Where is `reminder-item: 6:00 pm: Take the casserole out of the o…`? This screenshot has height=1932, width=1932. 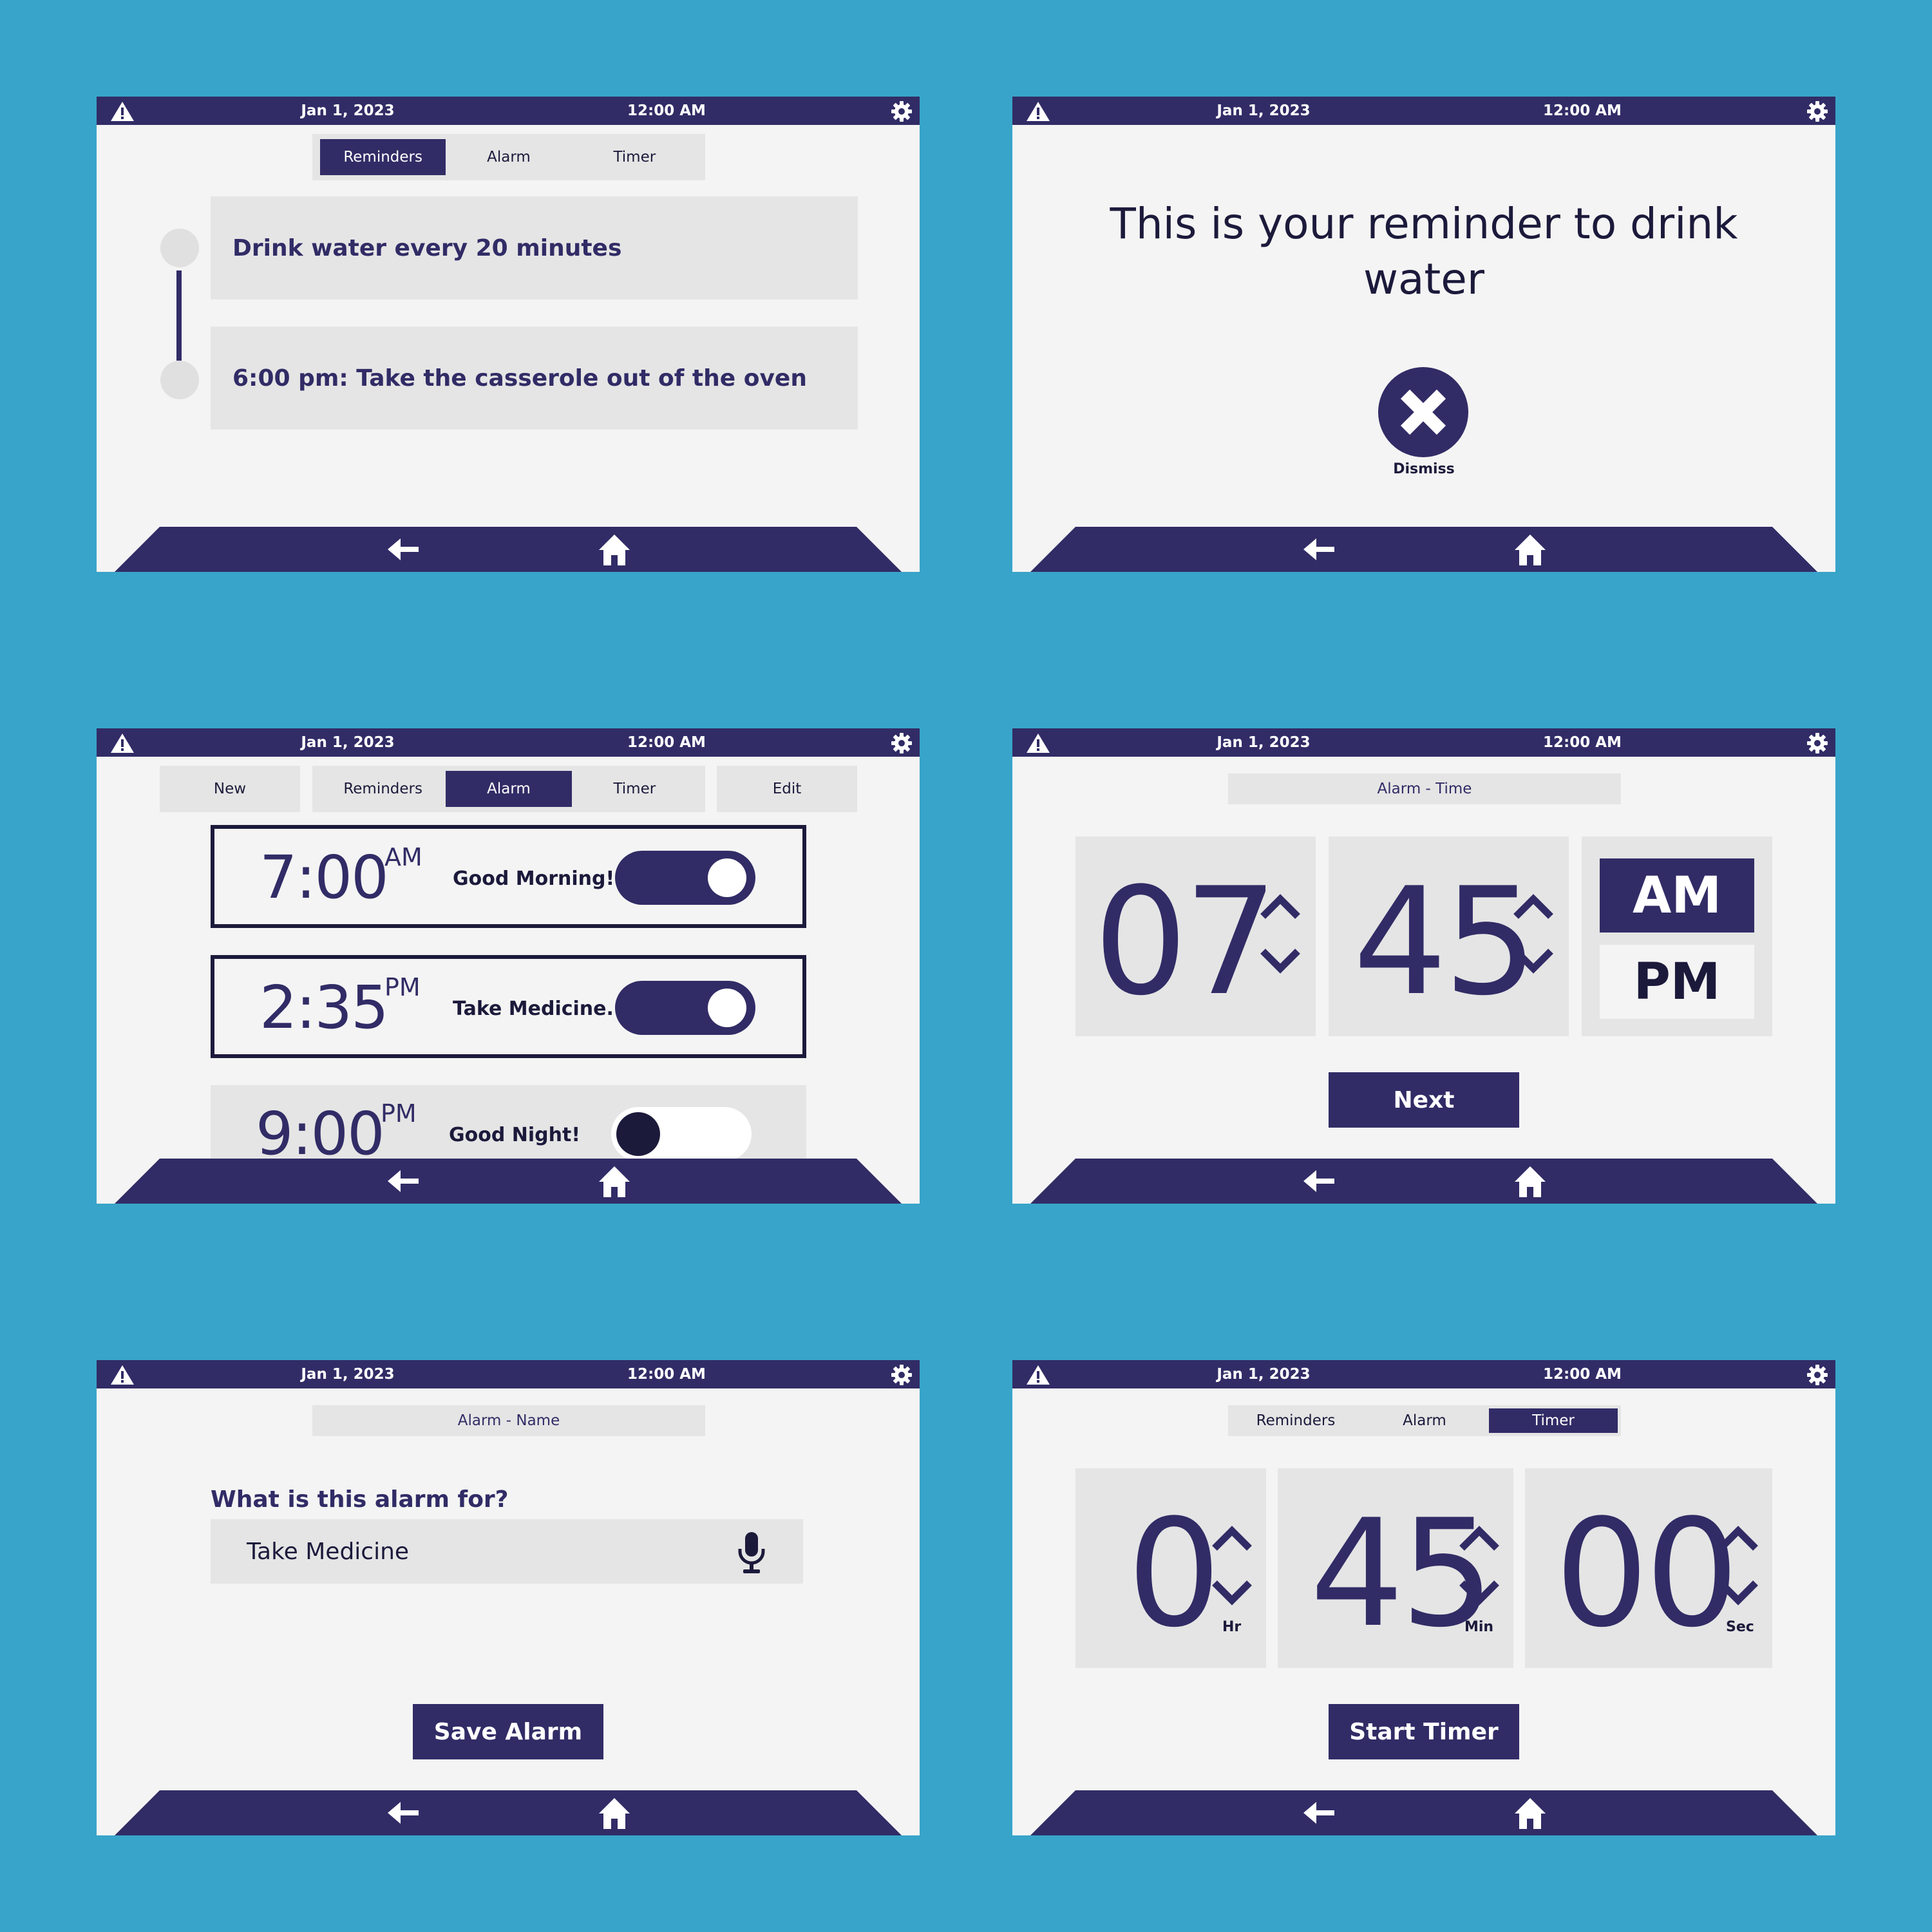
reminder-item: 6:00 pm: Take the casserole out of the o… is located at coordinates (534, 379).